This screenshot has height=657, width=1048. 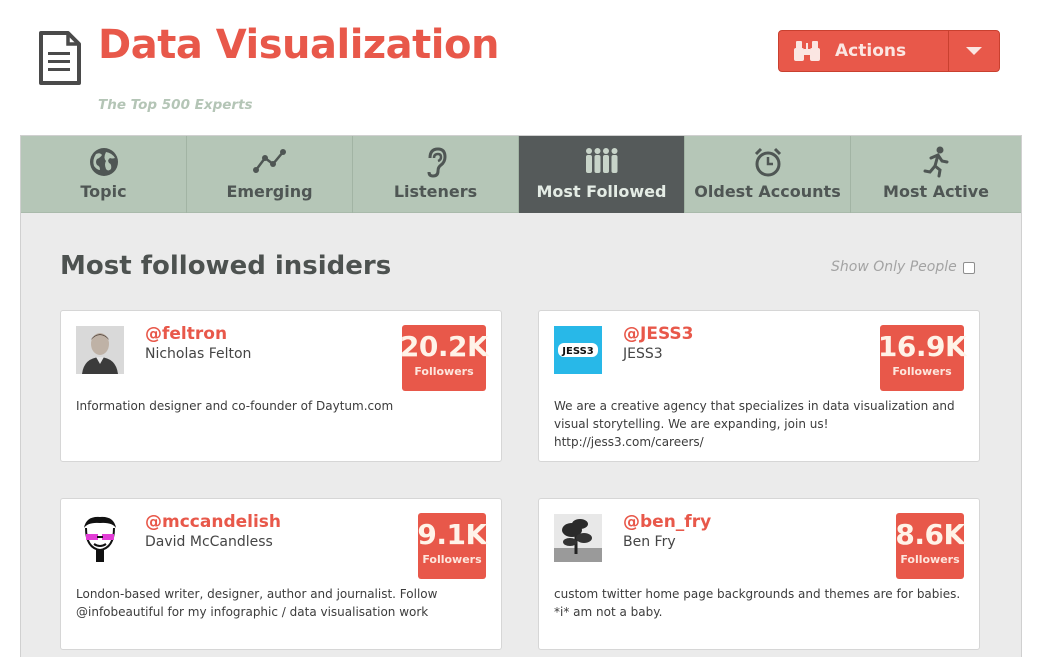 What do you see at coordinates (209, 542) in the screenshot?
I see `user-real-name: David McCandless` at bounding box center [209, 542].